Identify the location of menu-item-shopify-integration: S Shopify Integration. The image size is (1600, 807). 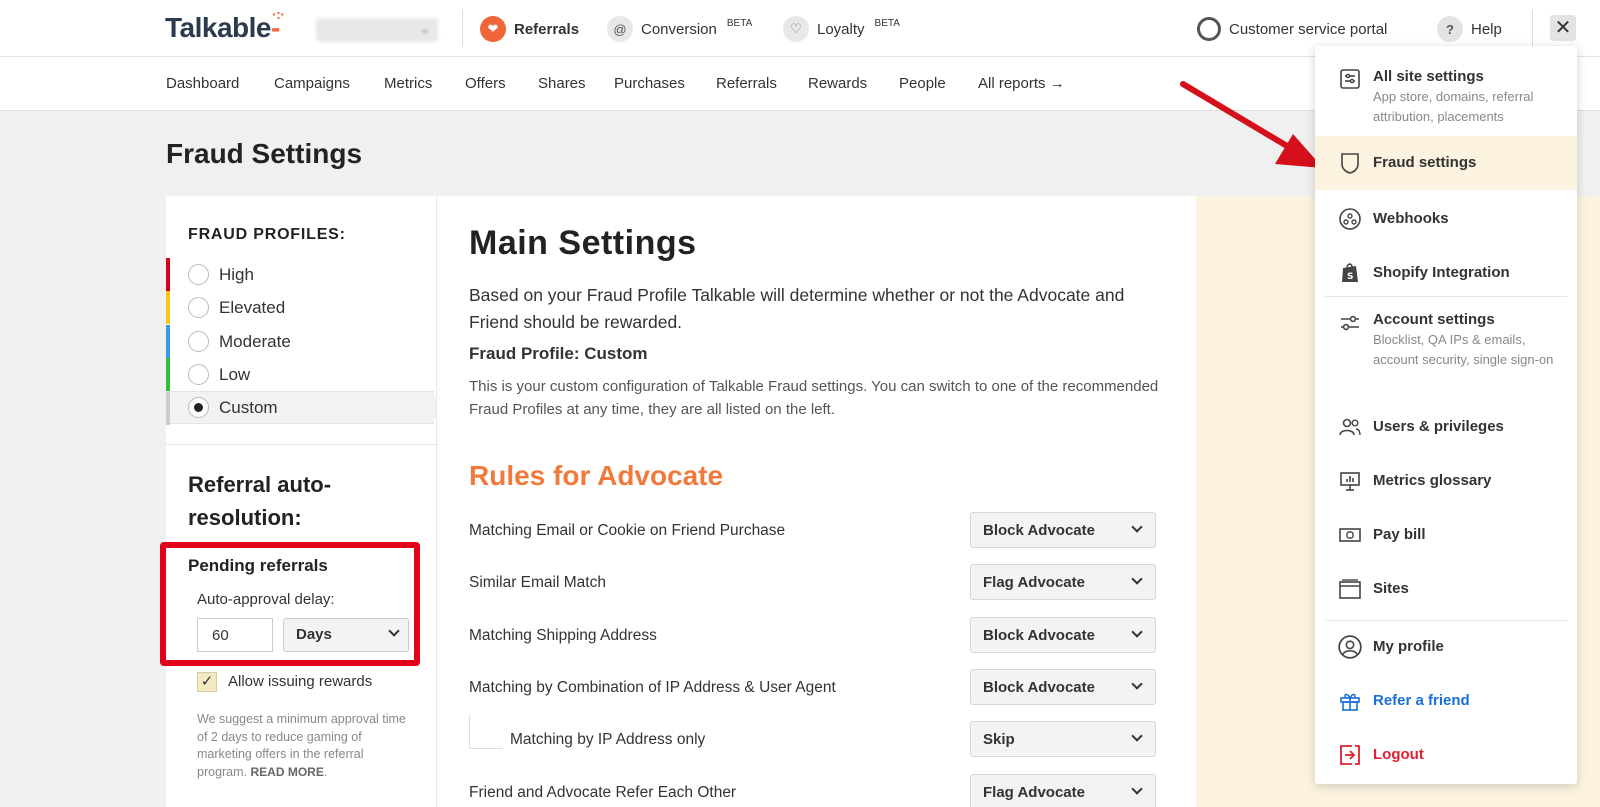
(1446, 274).